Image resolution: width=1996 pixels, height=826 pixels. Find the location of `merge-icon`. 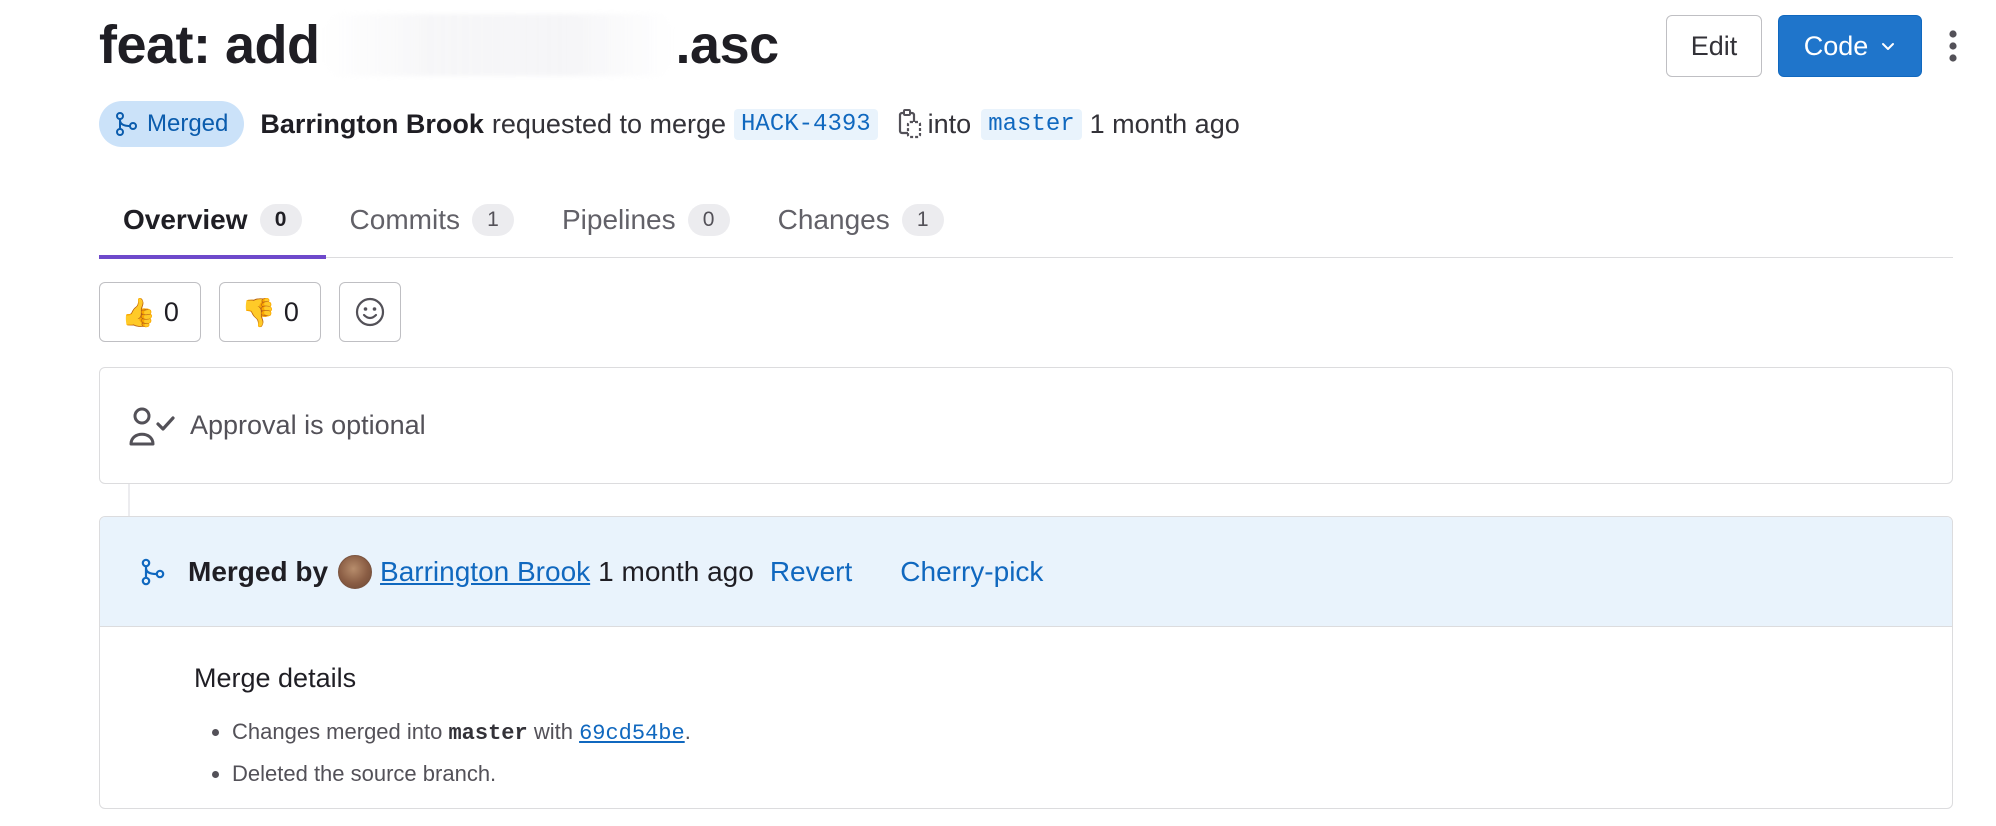

merge-icon is located at coordinates (153, 571).